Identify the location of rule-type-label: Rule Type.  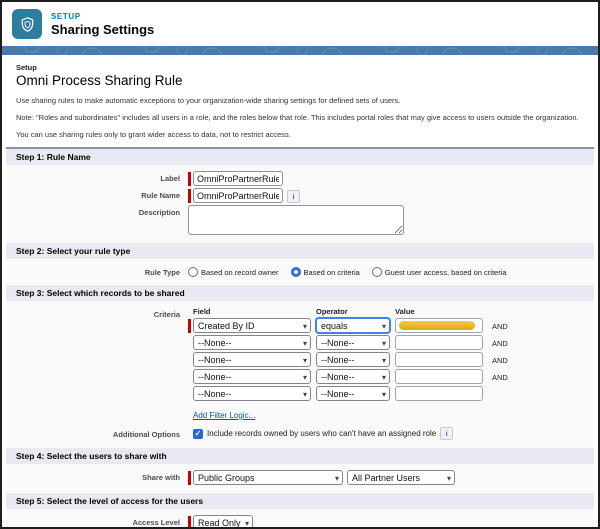
(162, 272).